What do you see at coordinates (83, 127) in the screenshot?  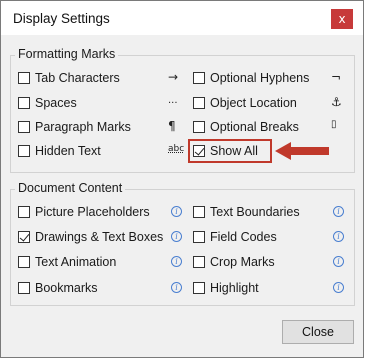 I see `paragraph-marks-label: Paragraph Marks` at bounding box center [83, 127].